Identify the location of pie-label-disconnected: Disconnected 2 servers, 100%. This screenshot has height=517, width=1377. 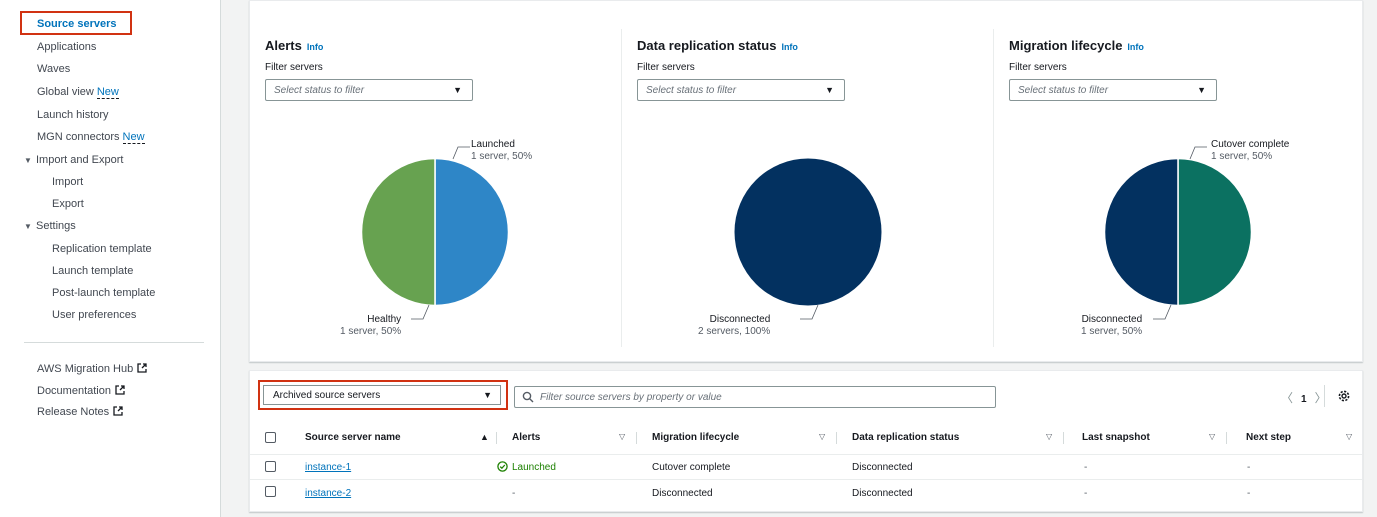
(734, 326).